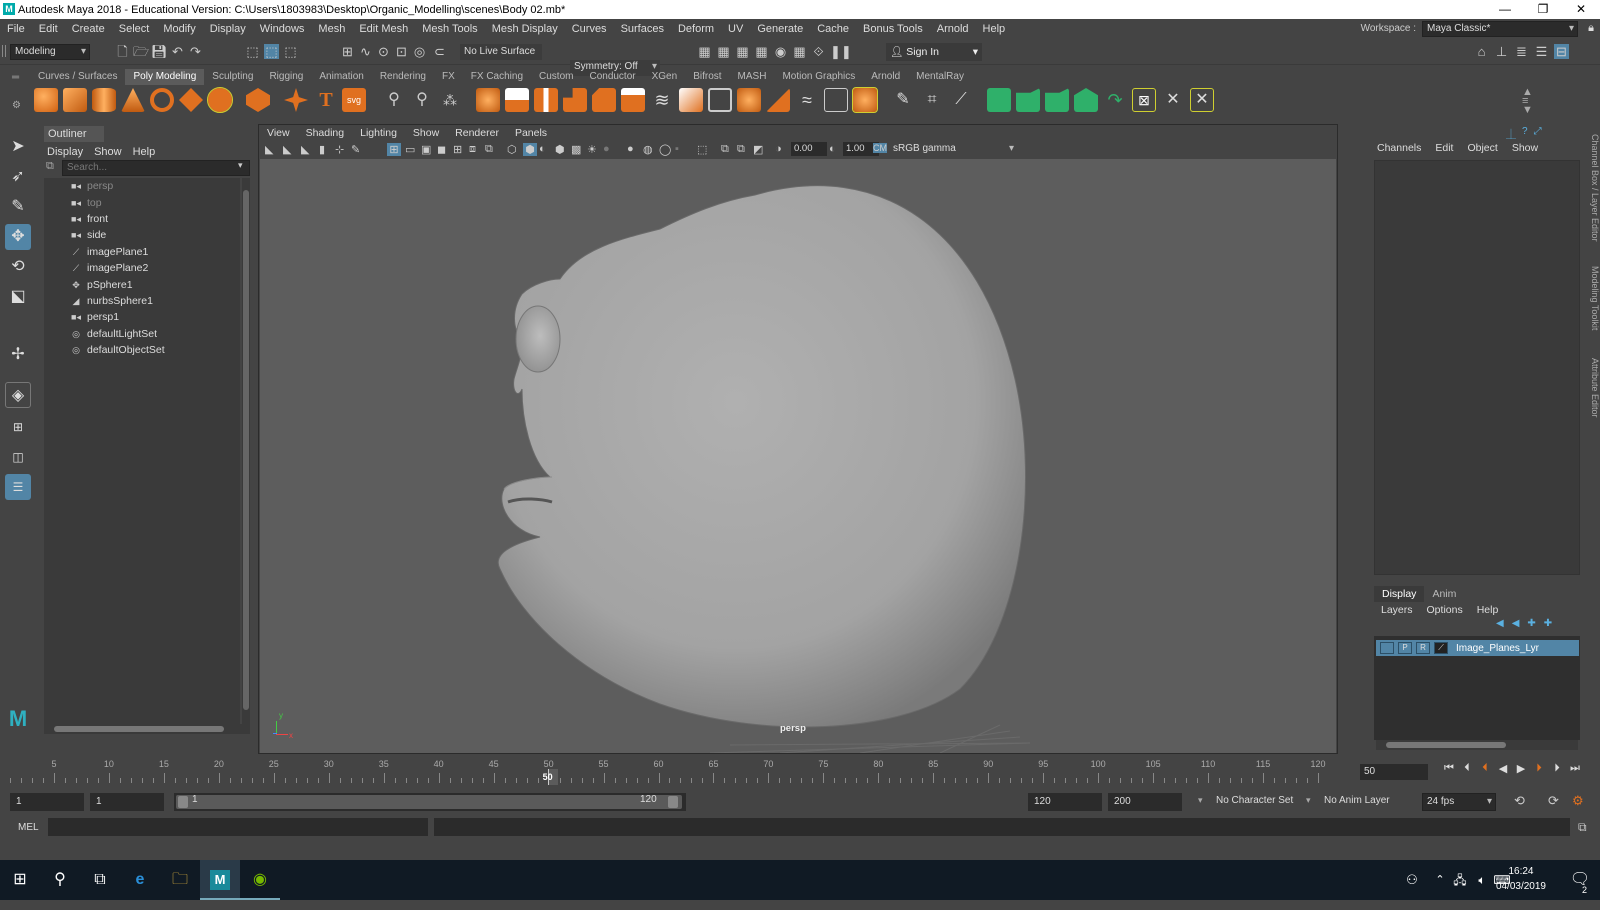 This screenshot has height=910, width=1600. I want to click on shelf-tab-conductor: Conductor, so click(612, 77).